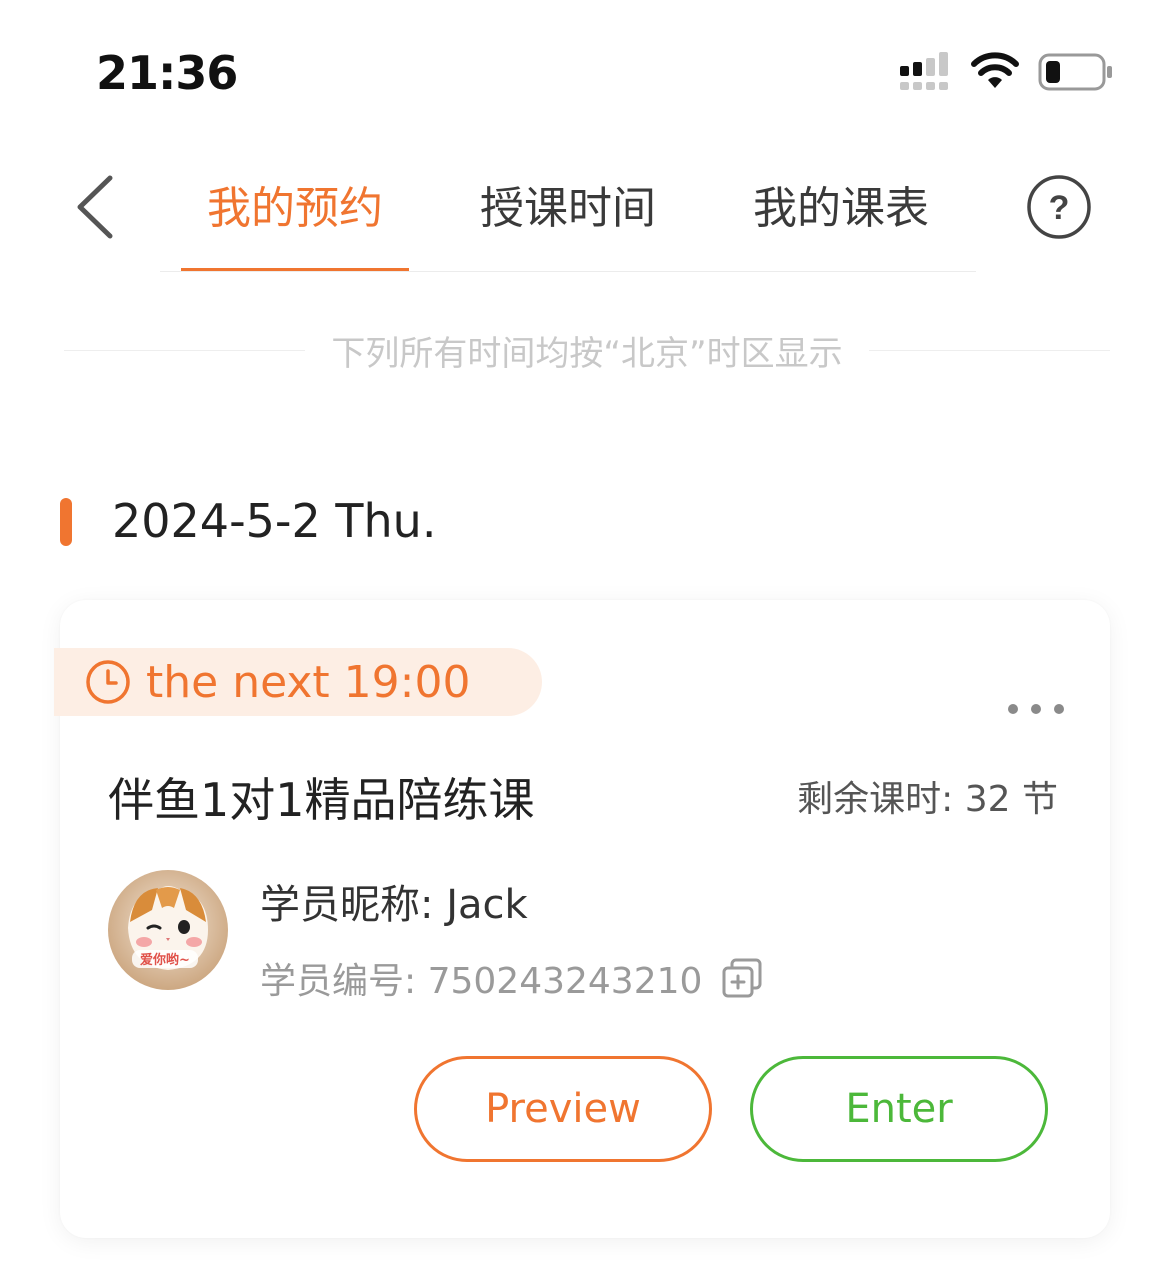 Image resolution: width=1170 pixels, height=1262 pixels. Describe the element at coordinates (587, 353) in the screenshot. I see `timezone-text: 下列所有时间均按“北京”时区显示` at that location.